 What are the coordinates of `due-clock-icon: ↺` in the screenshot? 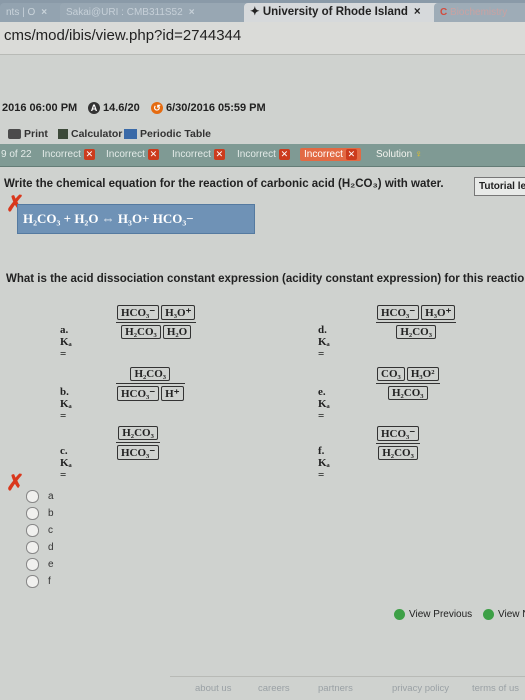 It's located at (157, 108).